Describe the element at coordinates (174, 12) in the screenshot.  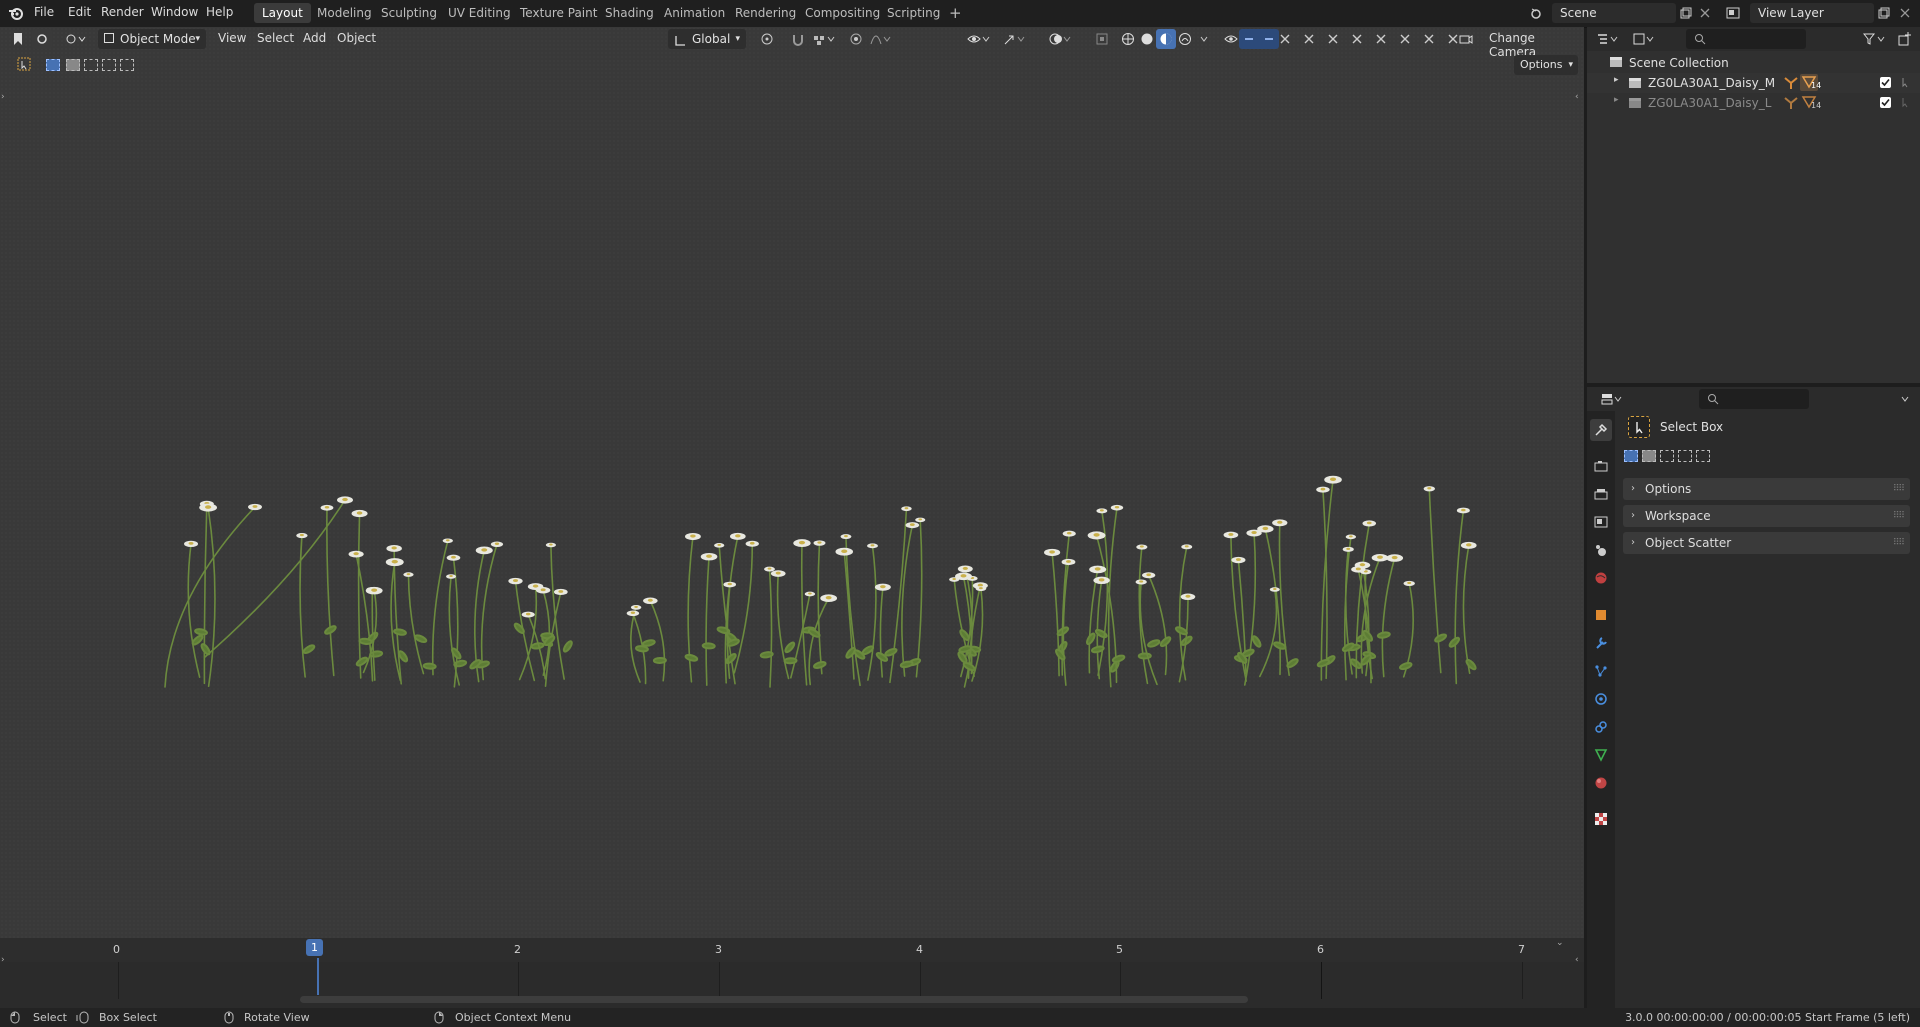
I see `menu-window: Window` at that location.